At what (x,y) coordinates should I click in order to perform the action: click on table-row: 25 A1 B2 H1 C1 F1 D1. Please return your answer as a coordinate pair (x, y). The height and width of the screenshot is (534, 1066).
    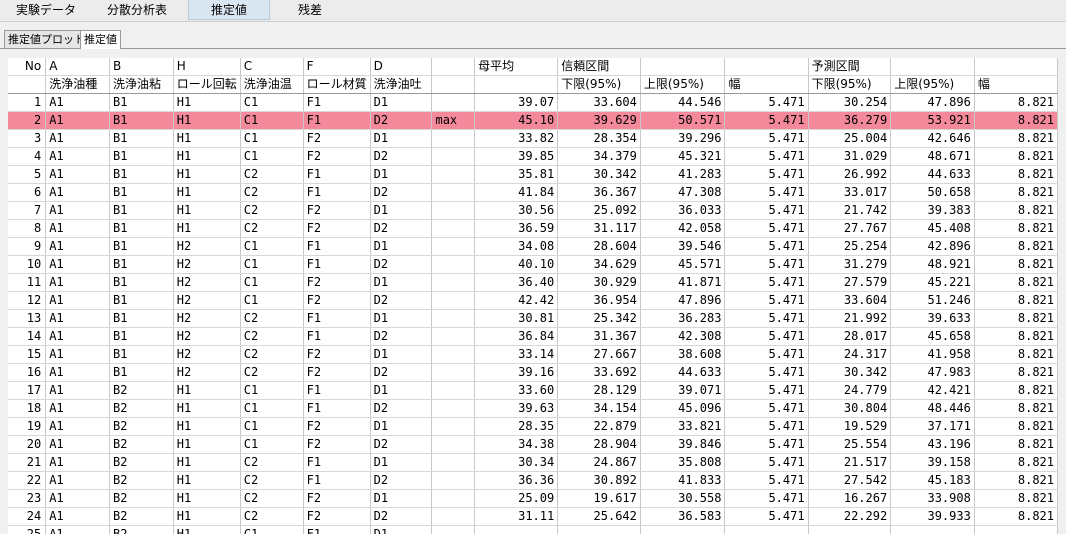
    Looking at the image, I should click on (533, 529).